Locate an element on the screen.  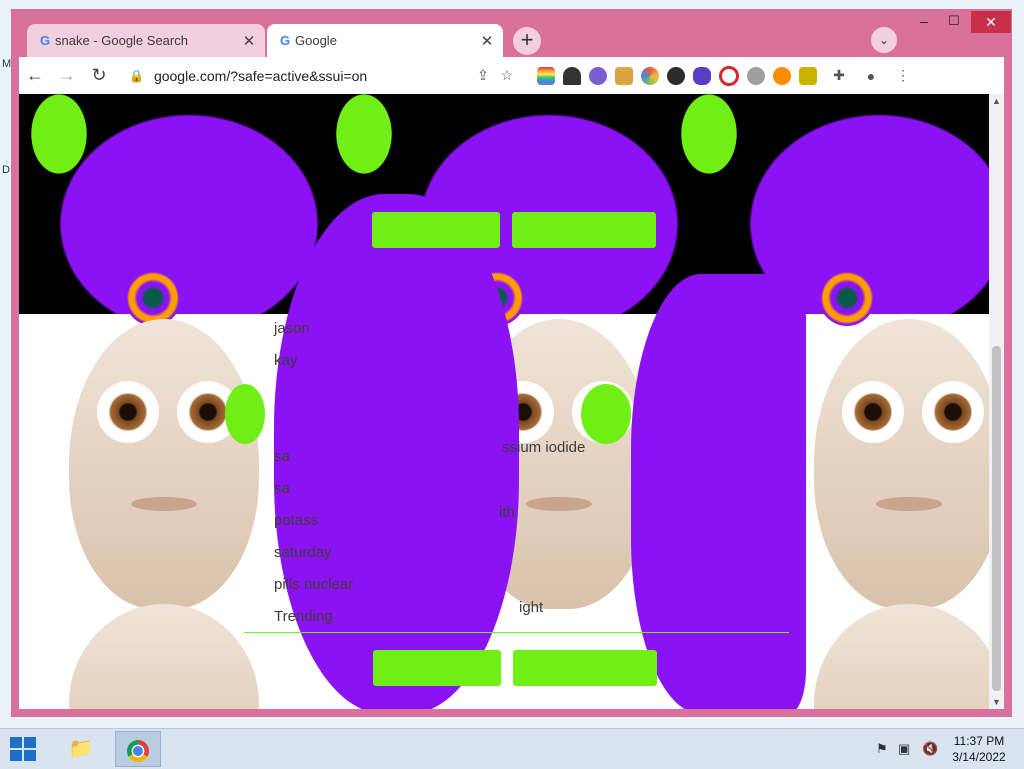
suggestion-item: pills nuclear is located at coordinates (434, 584).